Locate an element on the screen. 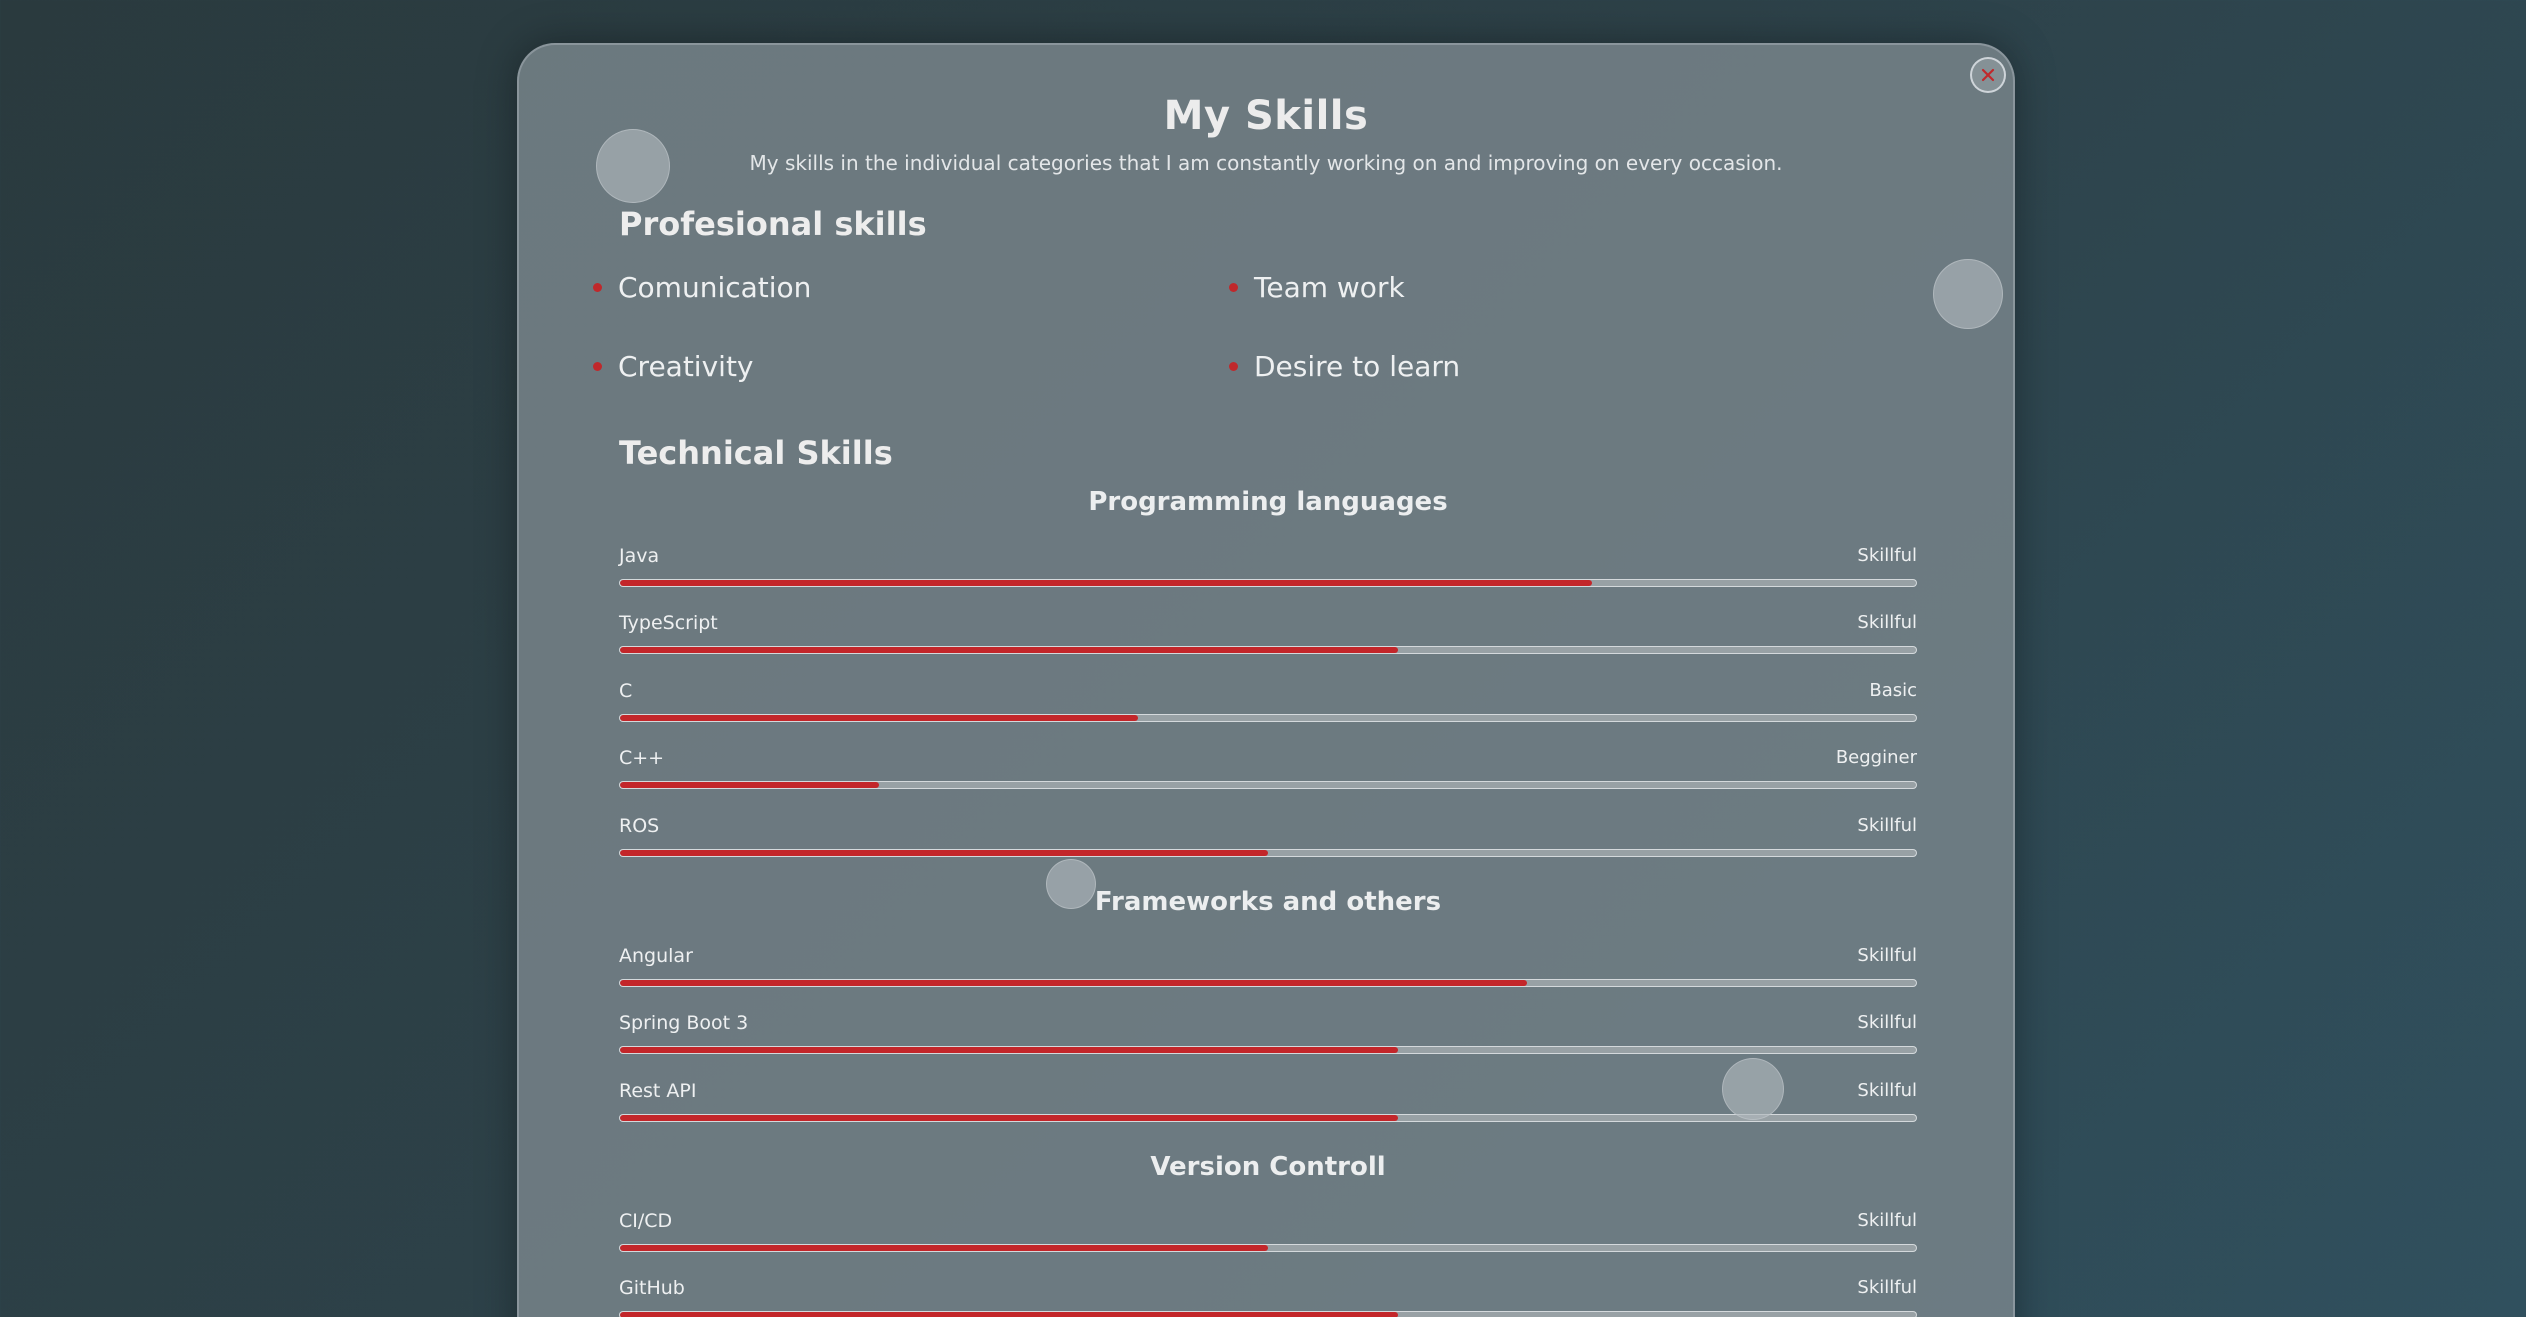 The image size is (2526, 1317). professional-skill-label: Creativity is located at coordinates (686, 366).